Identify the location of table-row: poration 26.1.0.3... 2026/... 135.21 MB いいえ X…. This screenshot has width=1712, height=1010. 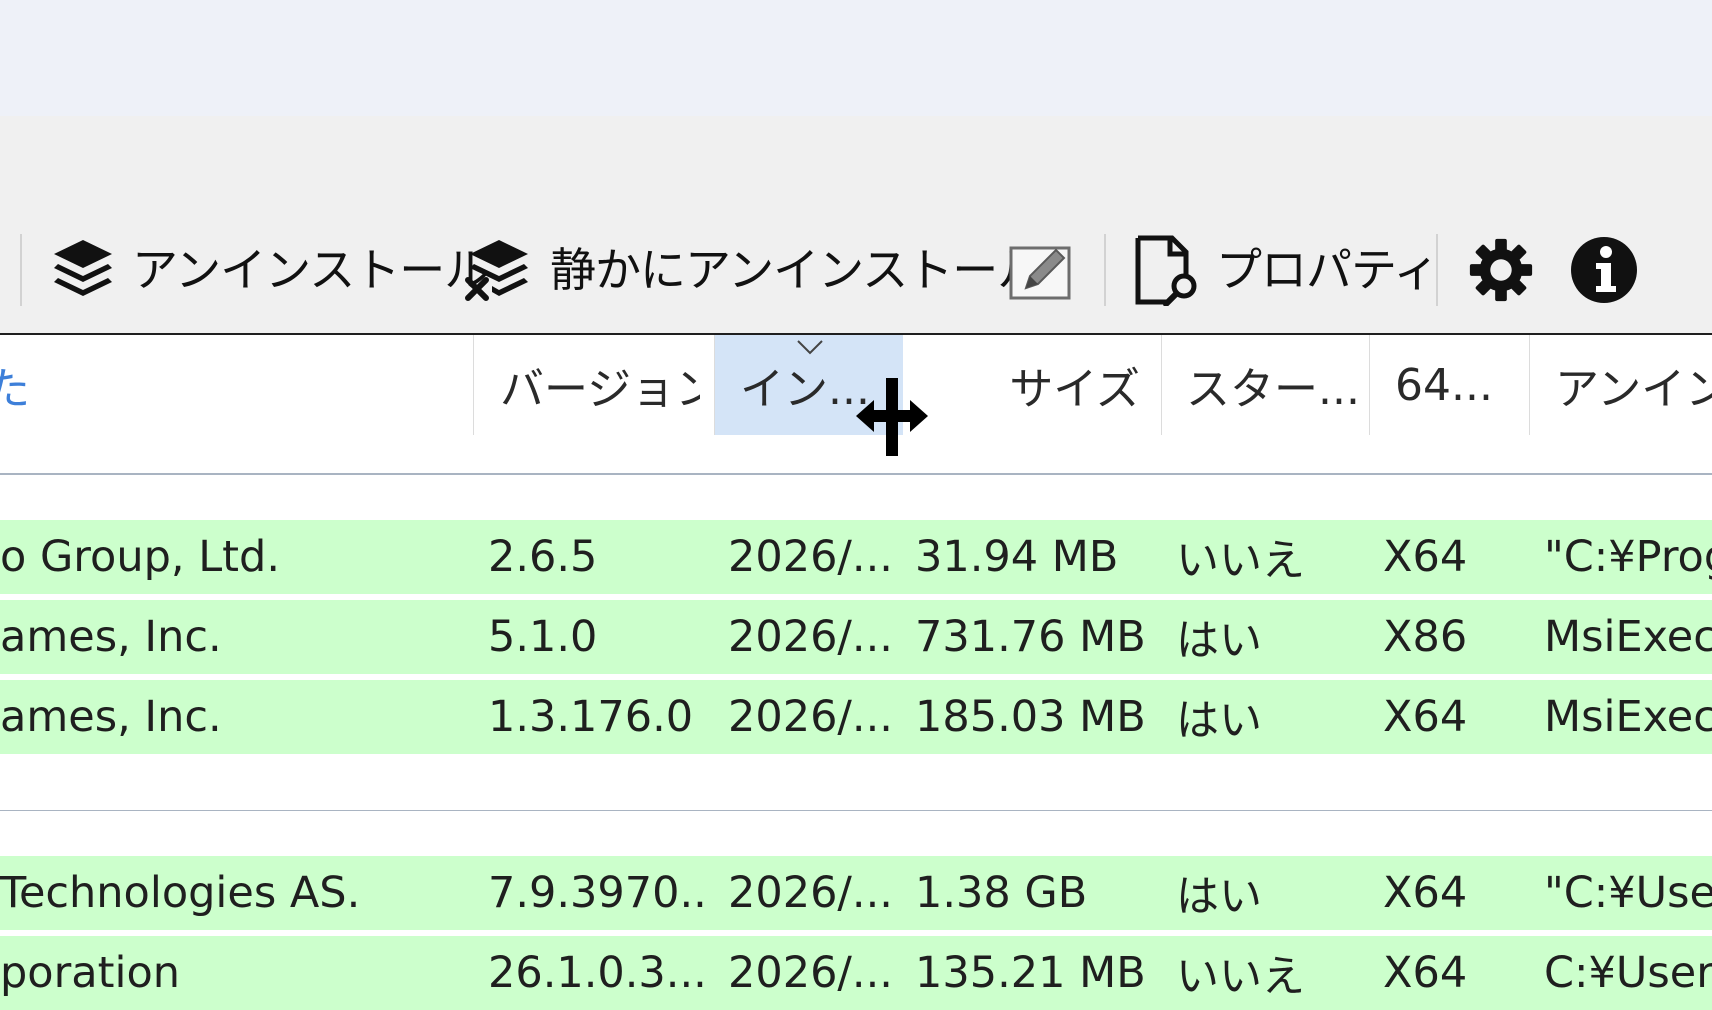
(856, 973).